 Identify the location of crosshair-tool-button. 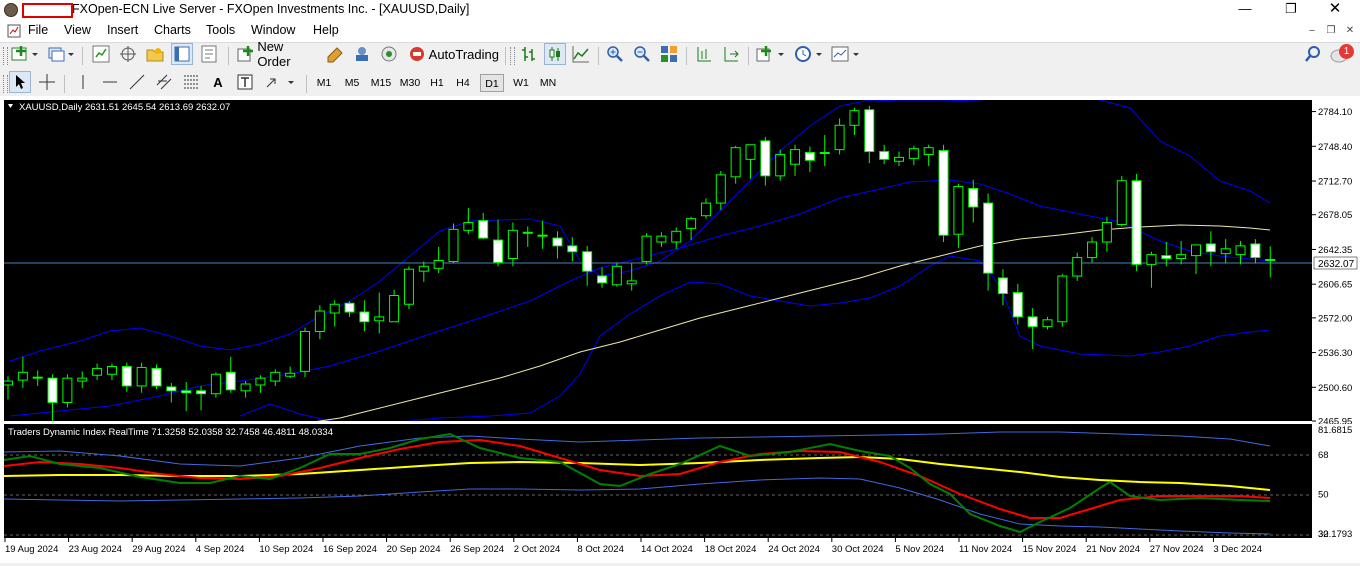
(47, 82).